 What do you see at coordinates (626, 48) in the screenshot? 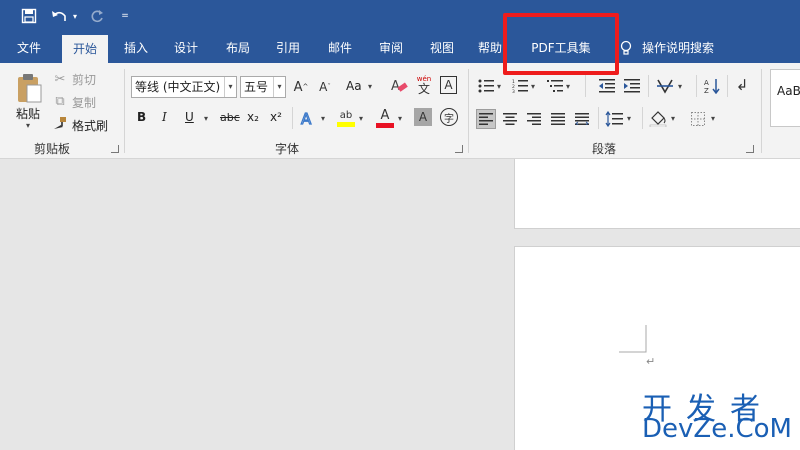
I see `lightbulb-icon` at bounding box center [626, 48].